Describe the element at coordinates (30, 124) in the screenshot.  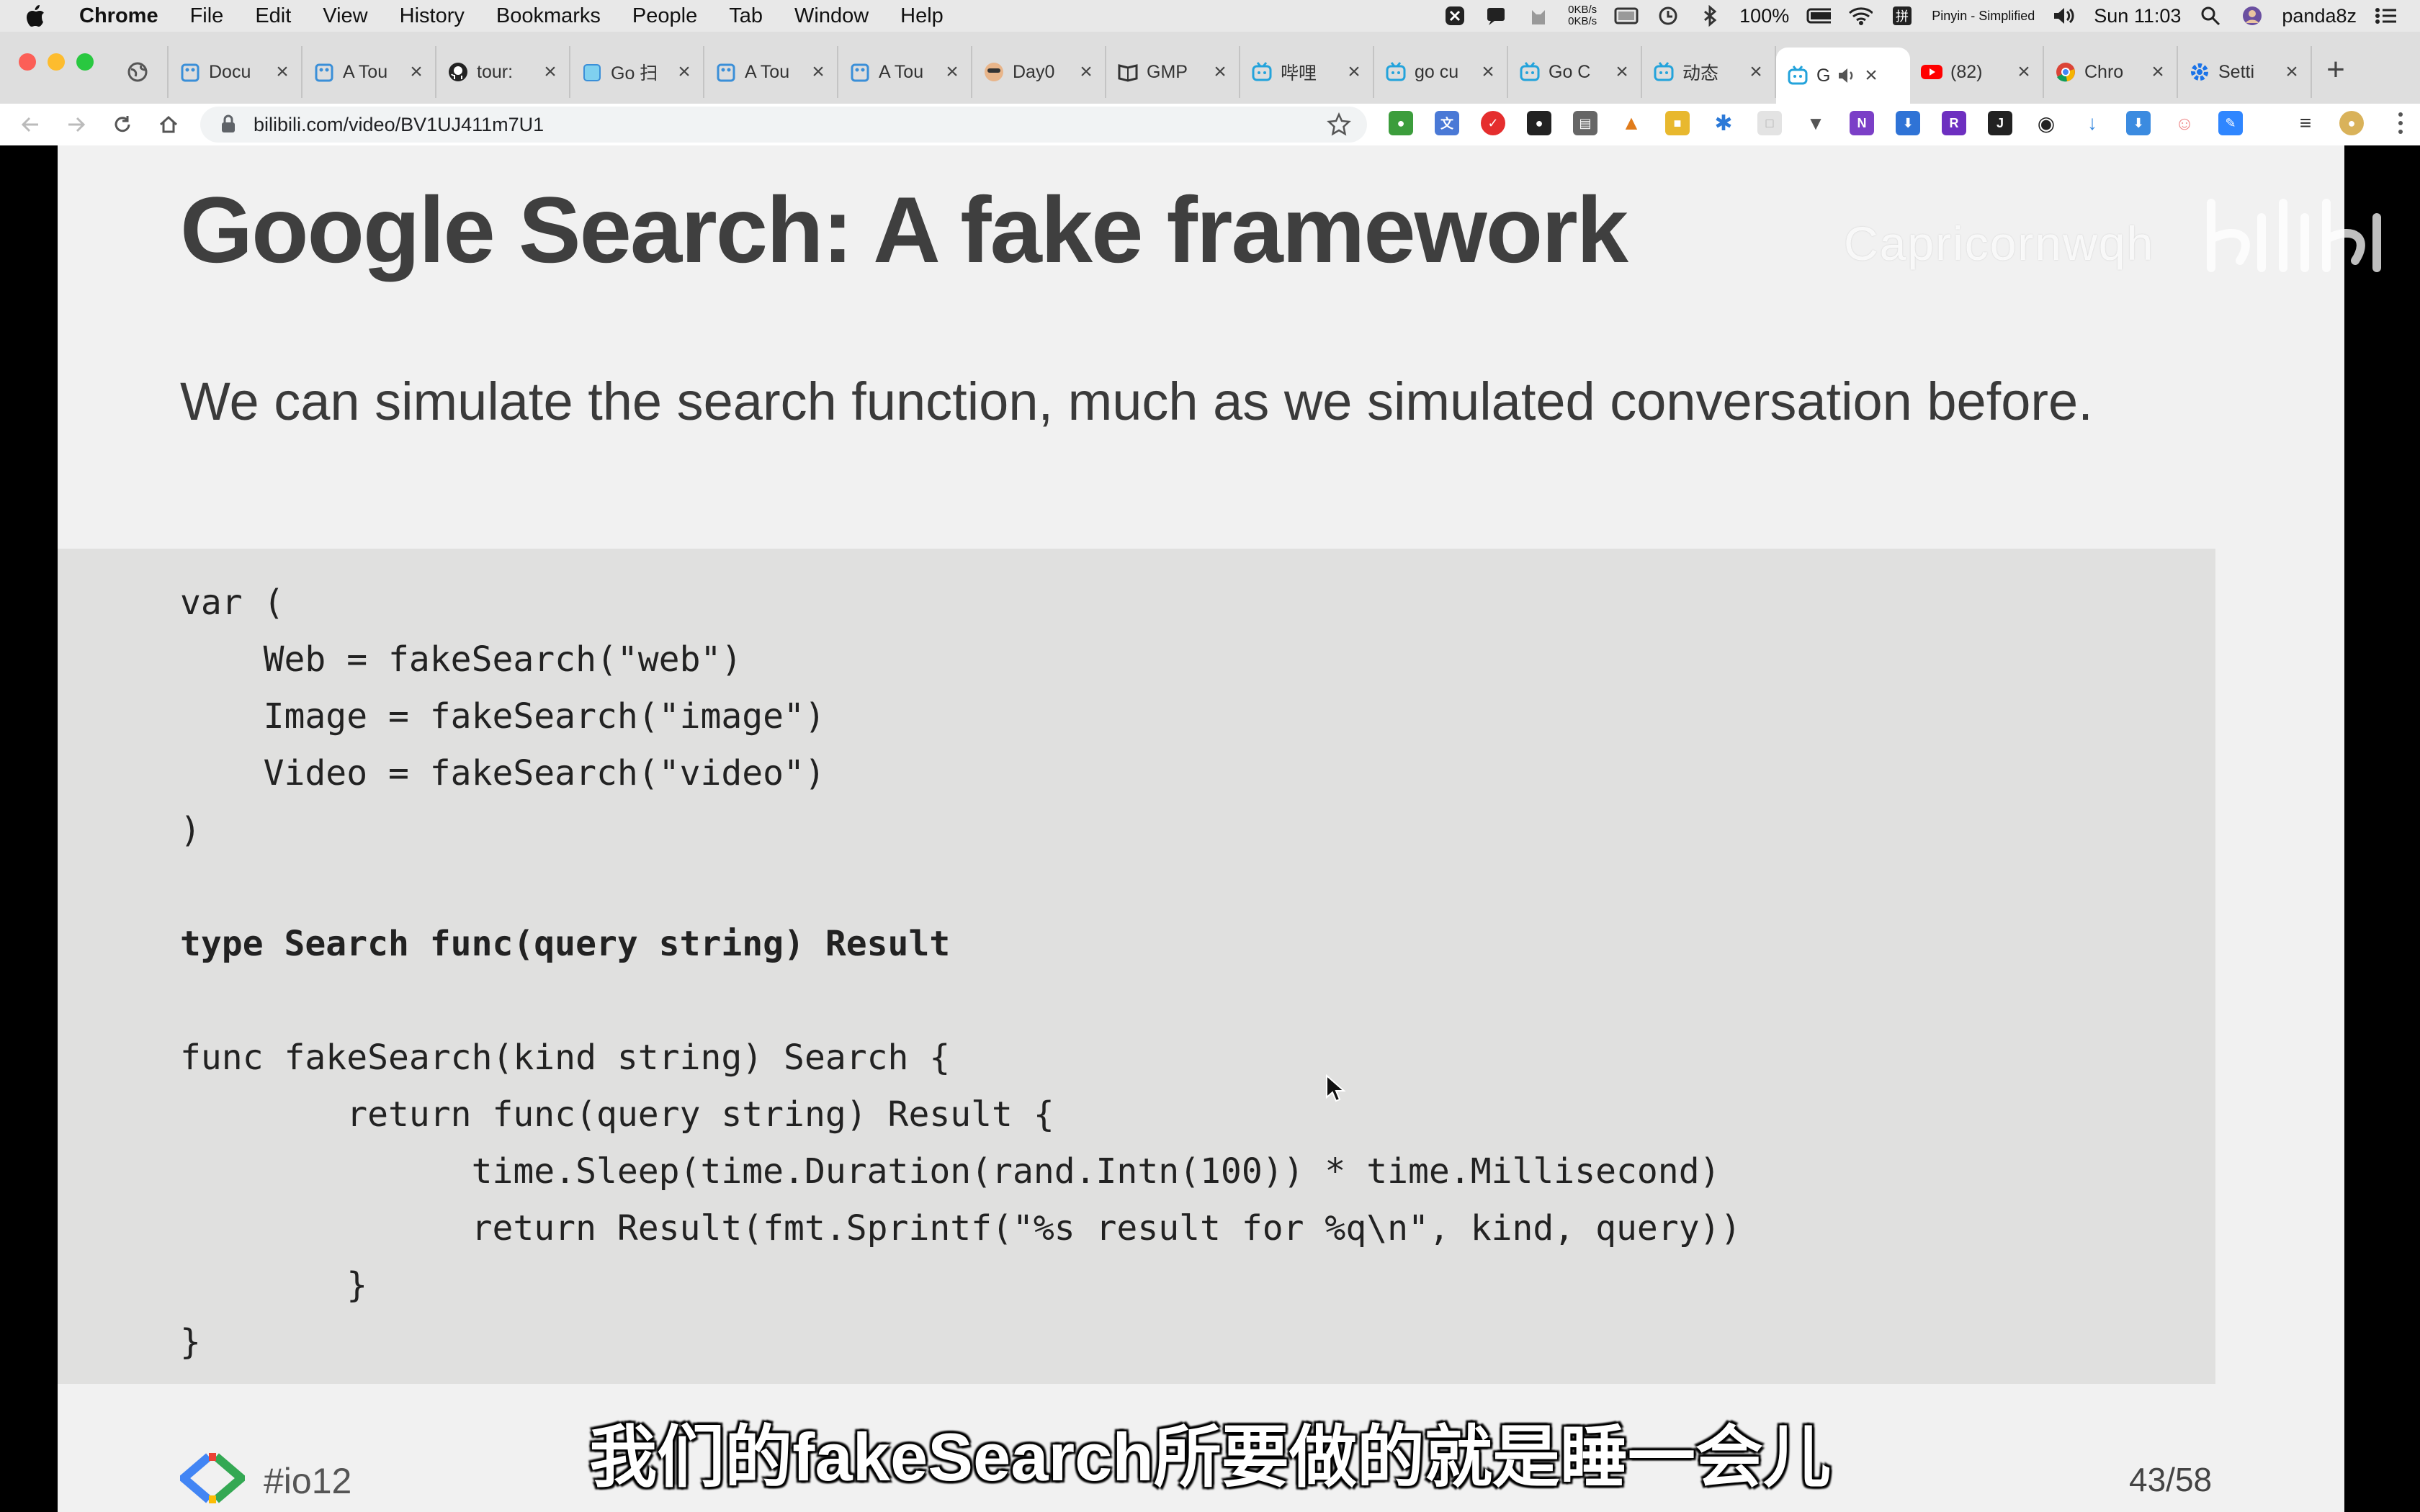
I see `back-button` at that location.